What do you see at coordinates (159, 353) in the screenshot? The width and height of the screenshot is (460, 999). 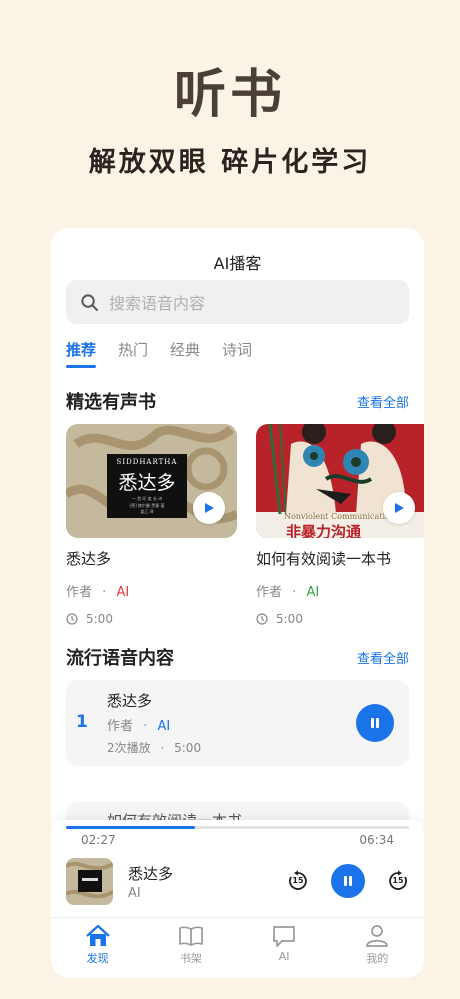 I see `category-tabs: 推荐 热门 经典 诗词` at bounding box center [159, 353].